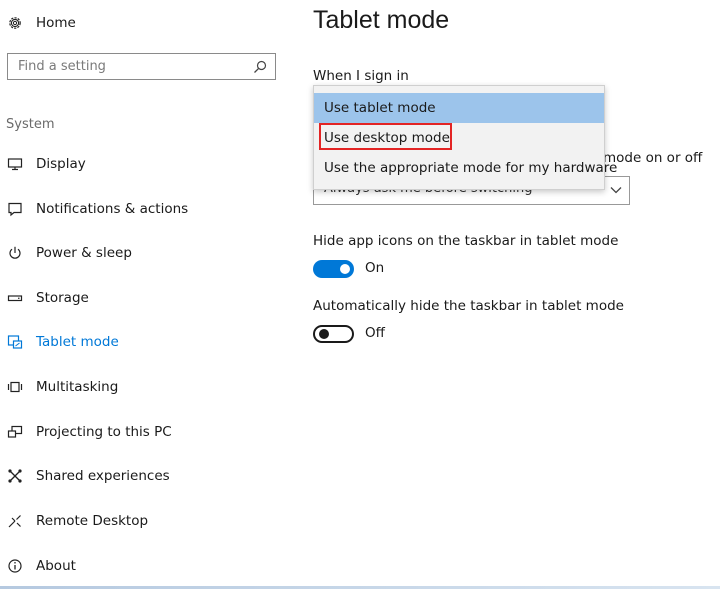 The width and height of the screenshot is (720, 589). What do you see at coordinates (56, 566) in the screenshot?
I see `sidebar-item-label: About` at bounding box center [56, 566].